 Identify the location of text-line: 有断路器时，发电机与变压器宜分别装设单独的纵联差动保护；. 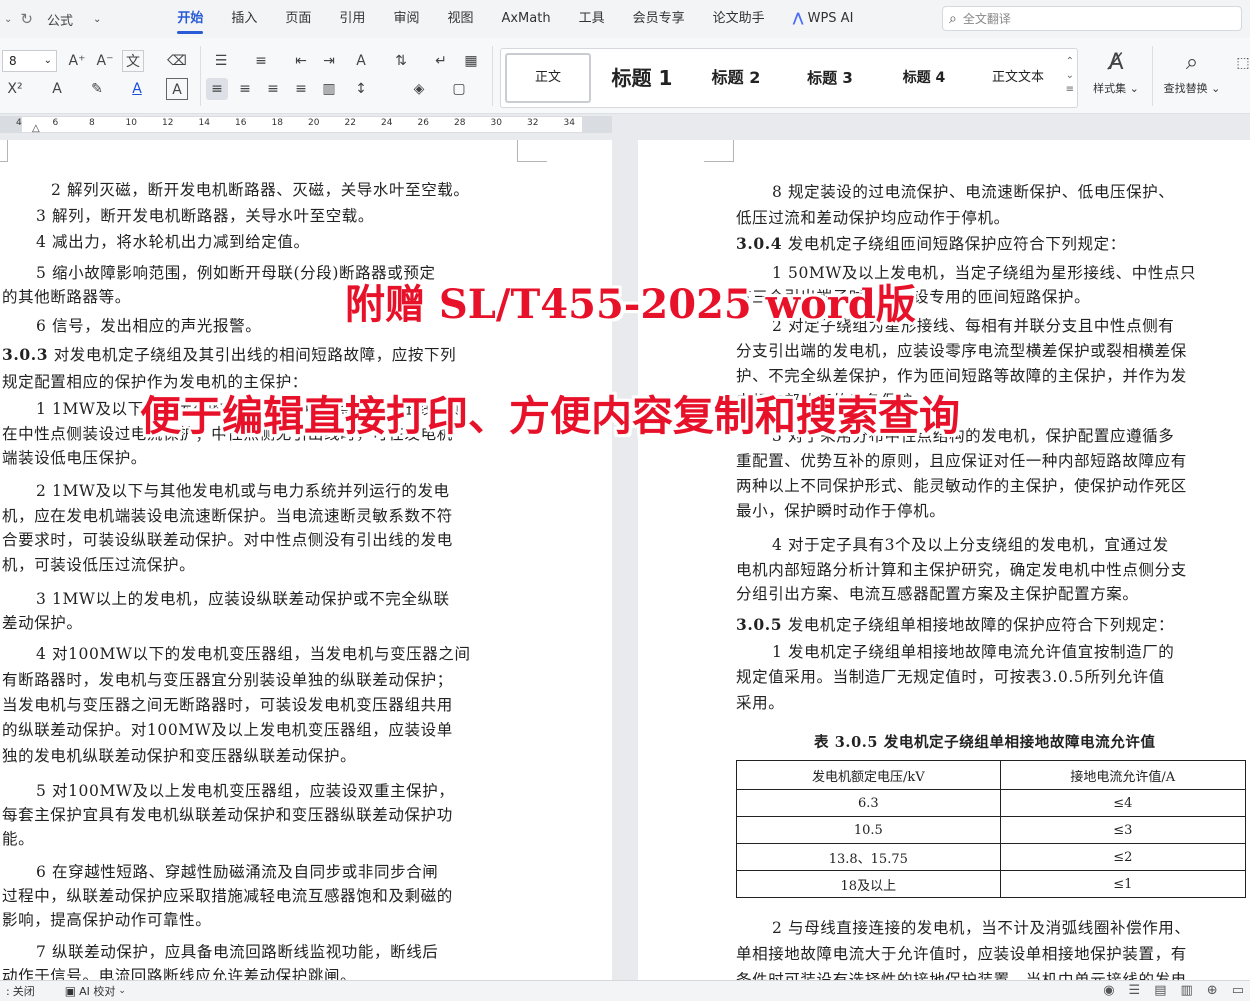
(227, 680).